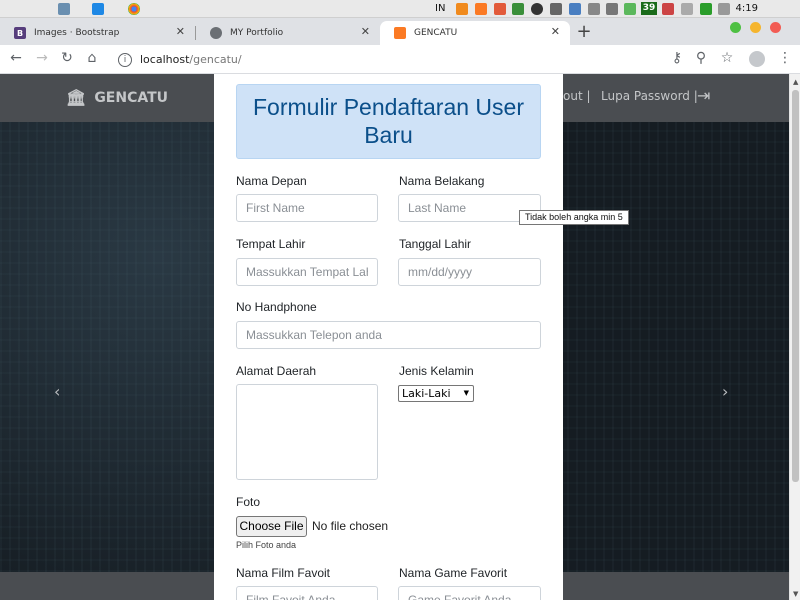 This screenshot has height=600, width=800. What do you see at coordinates (466, 393) in the screenshot?
I see `chevron-down-icon: ▼` at bounding box center [466, 393].